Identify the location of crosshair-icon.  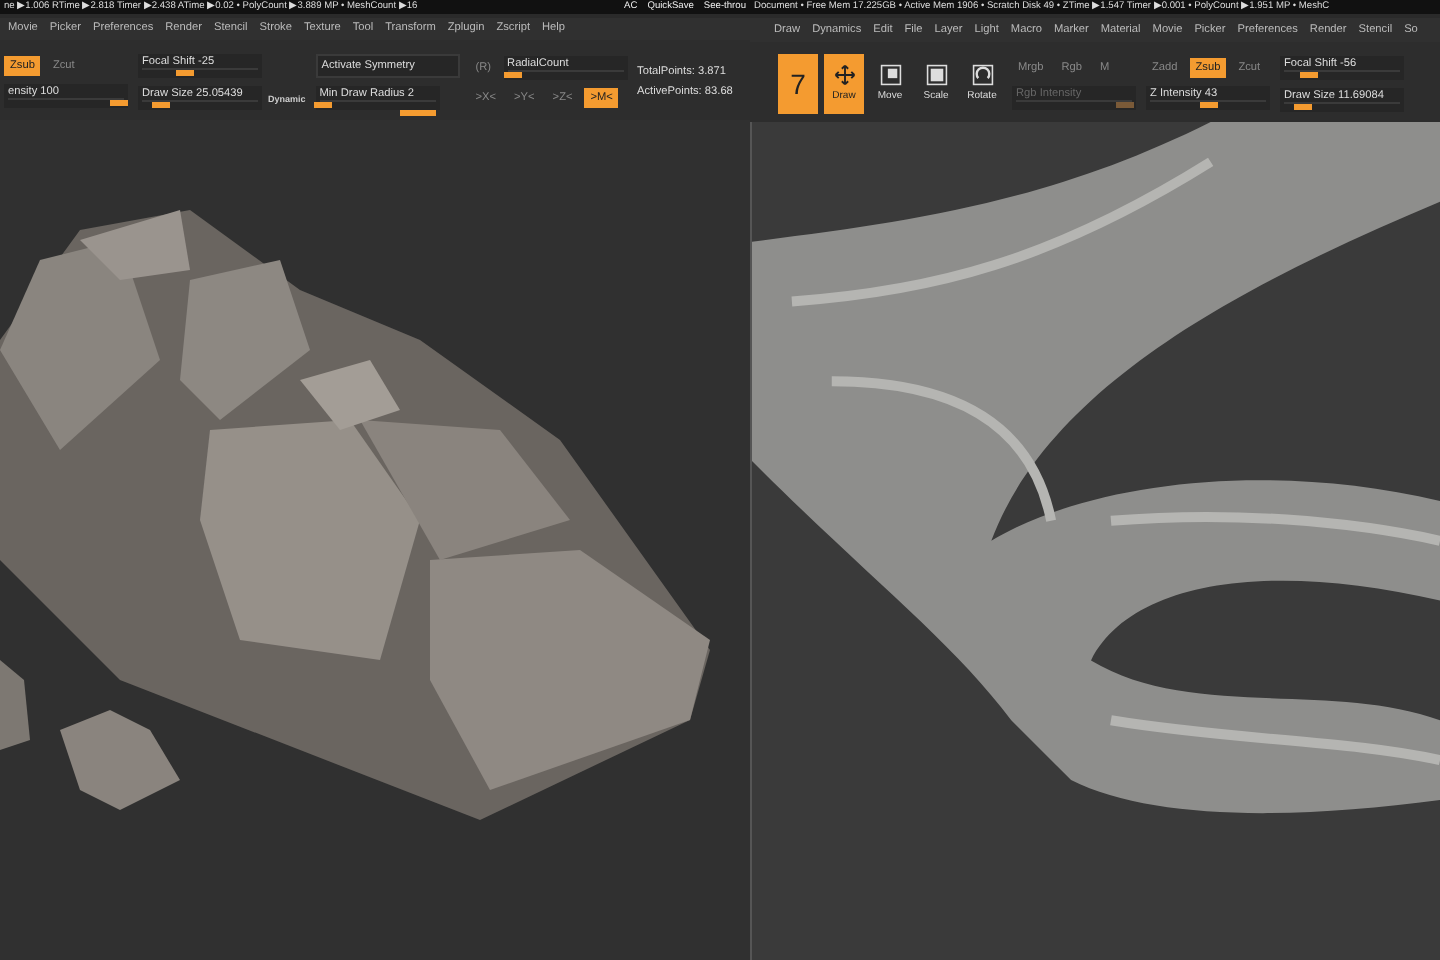
(844, 75).